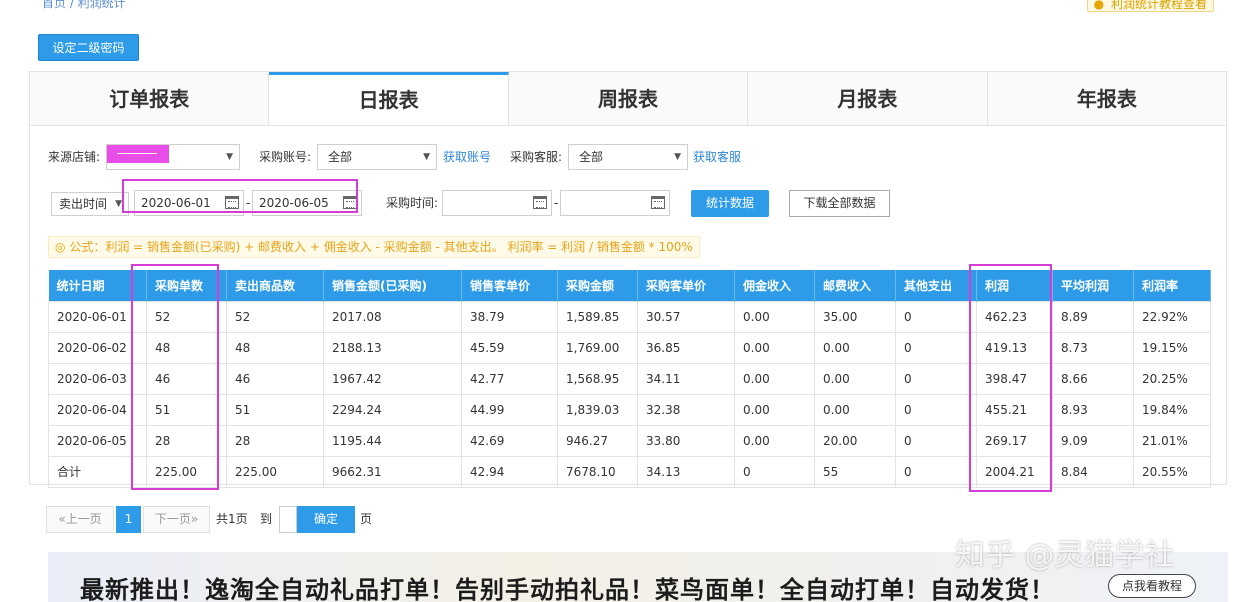 This screenshot has height=602, width=1258. I want to click on table-cell: 2294.24, so click(392, 409).